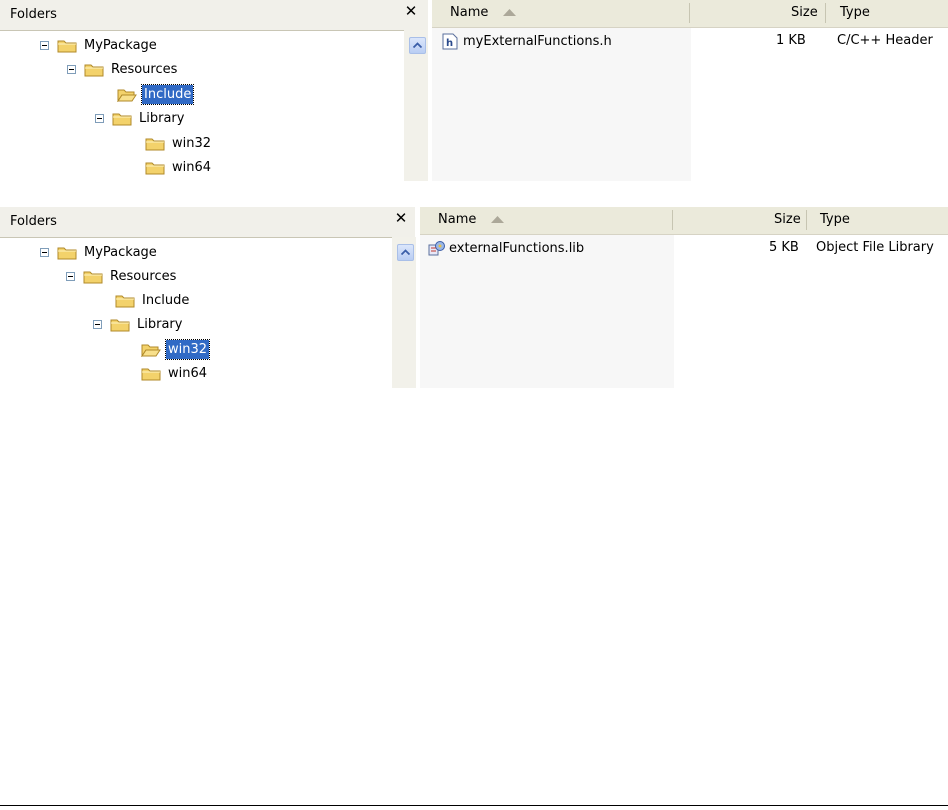 The height and width of the screenshot is (810, 948). I want to click on file-row: h myExternalFunctions.h, so click(527, 41).